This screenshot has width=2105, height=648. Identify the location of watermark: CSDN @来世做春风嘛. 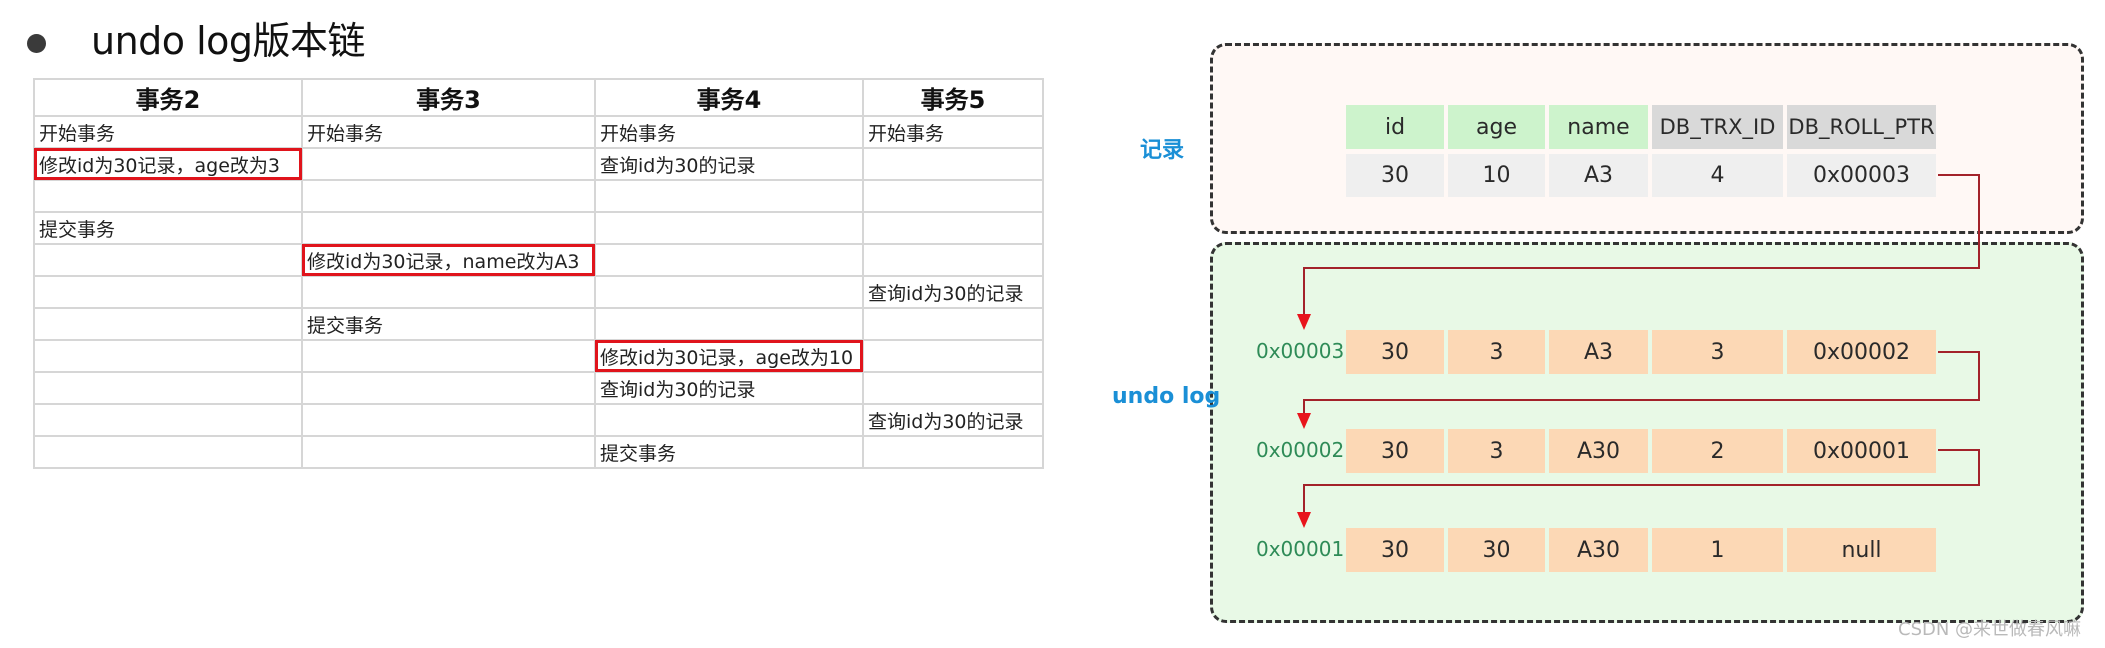
(1990, 629).